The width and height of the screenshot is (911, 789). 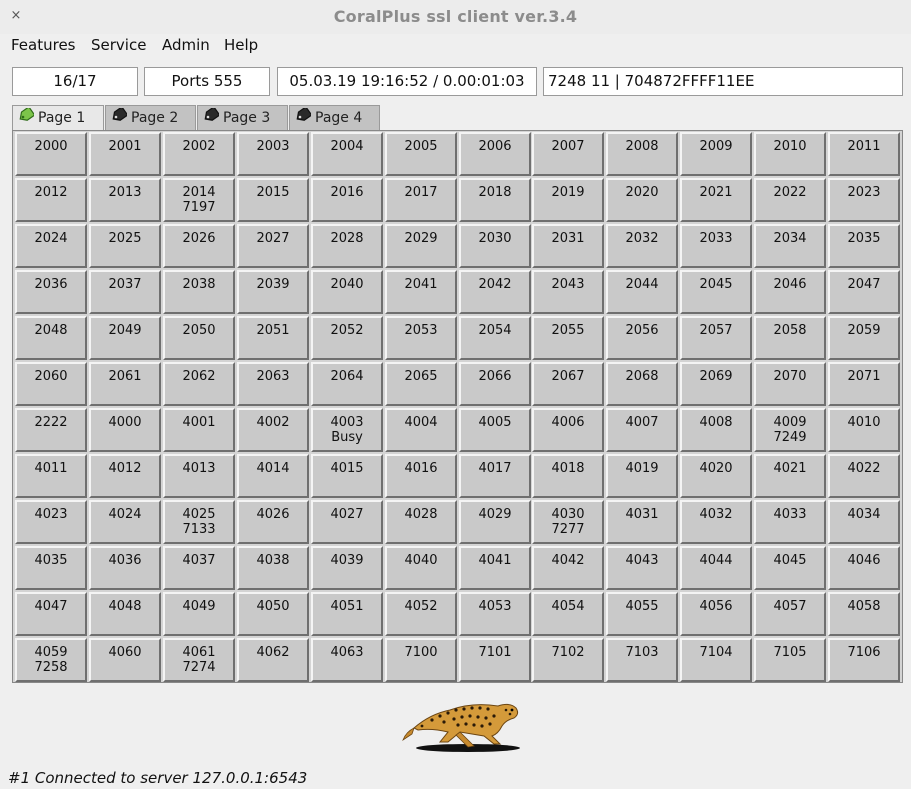 What do you see at coordinates (864, 568) in the screenshot?
I see `port-button-4046: 4046` at bounding box center [864, 568].